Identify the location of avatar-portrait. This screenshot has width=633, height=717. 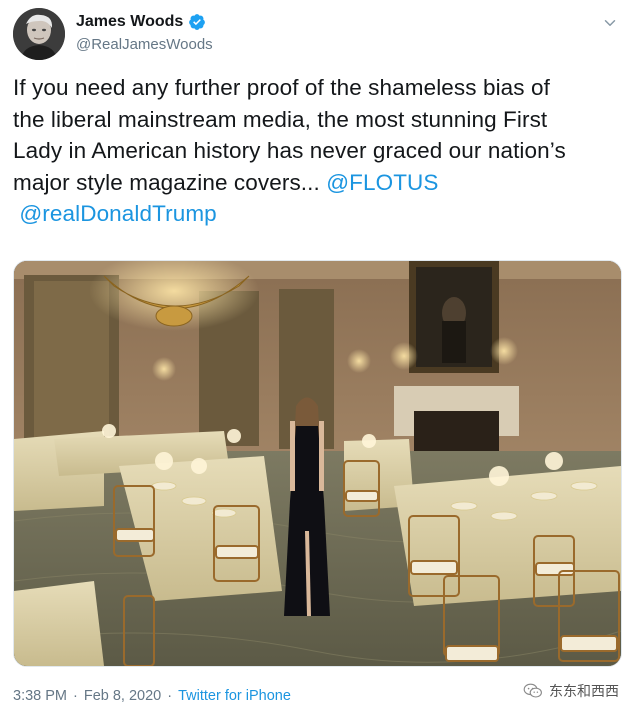
(39, 34).